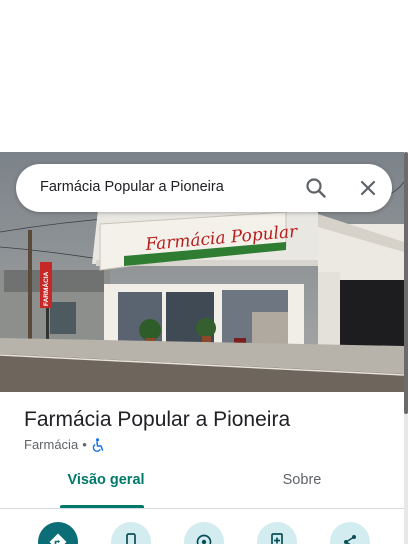 Image resolution: width=408 pixels, height=544 pixels. What do you see at coordinates (316, 188) in the screenshot?
I see `search-icon` at bounding box center [316, 188].